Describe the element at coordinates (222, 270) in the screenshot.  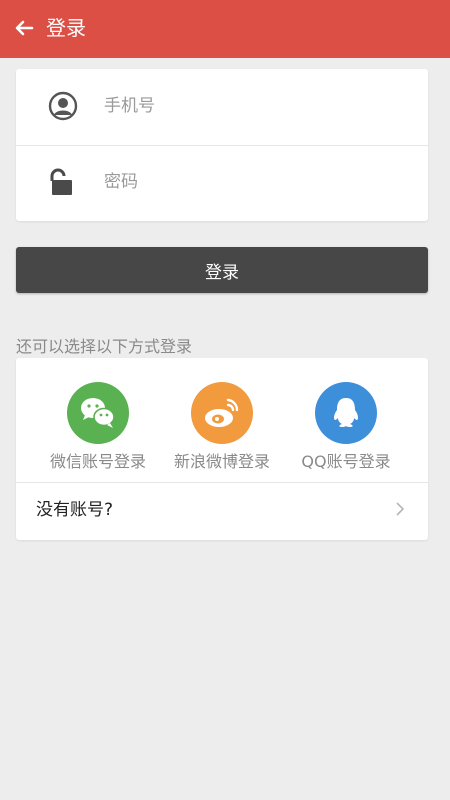
I see `login-button: 登录` at that location.